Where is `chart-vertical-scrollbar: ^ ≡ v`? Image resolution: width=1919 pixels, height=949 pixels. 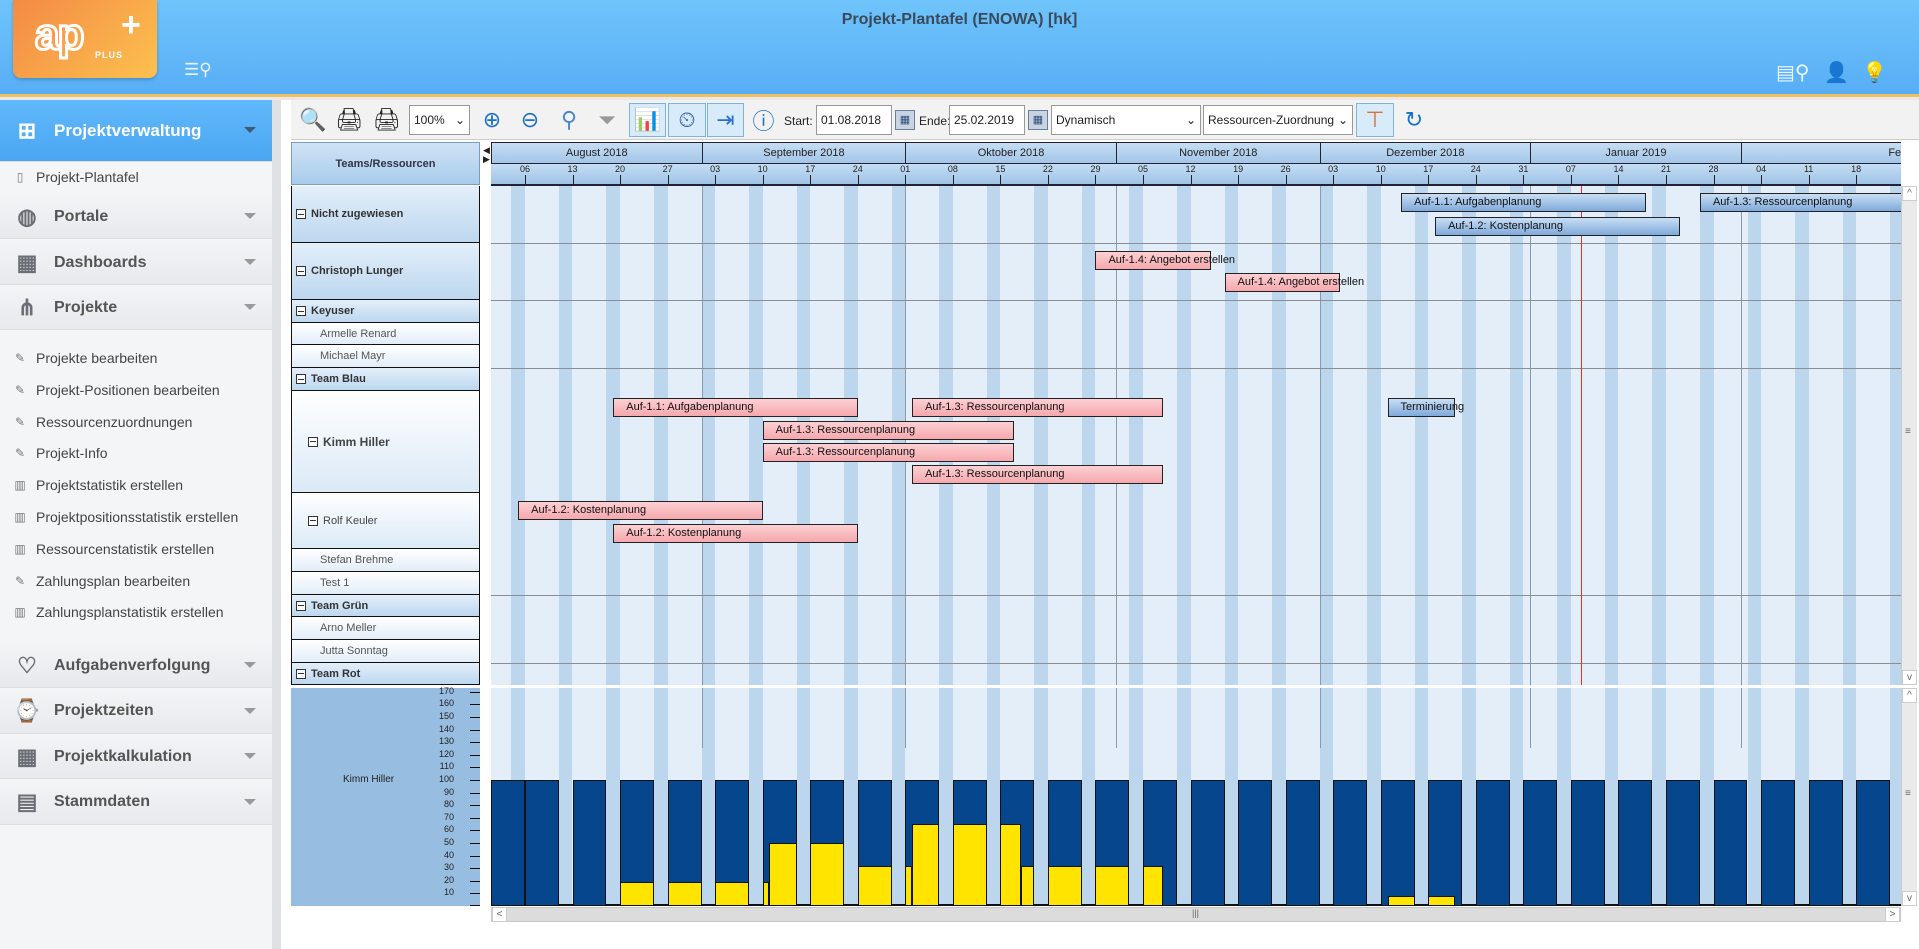 chart-vertical-scrollbar: ^ ≡ v is located at coordinates (1909, 797).